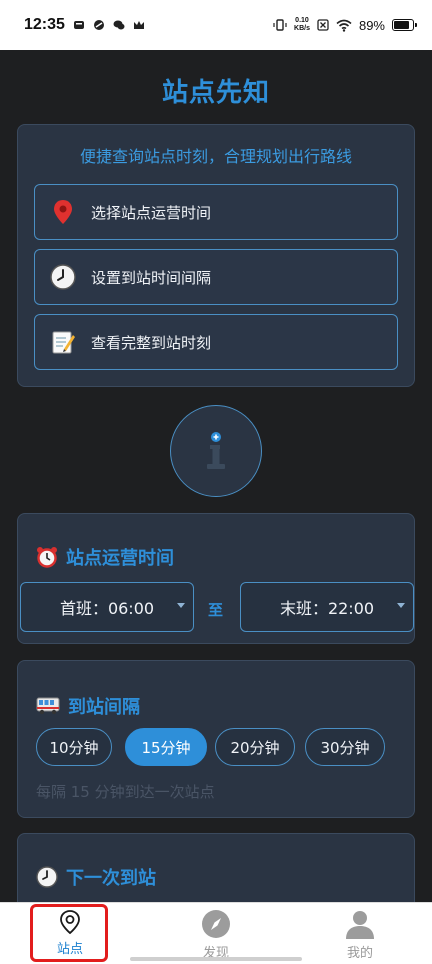 The height and width of the screenshot is (964, 432). I want to click on nav-item-mine: 我的, so click(360, 933).